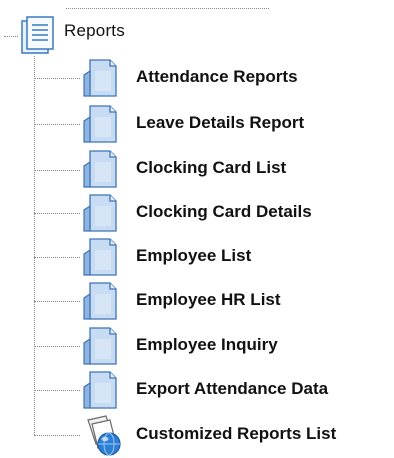  I want to click on tree-item-label: Attendance Reports, so click(217, 76).